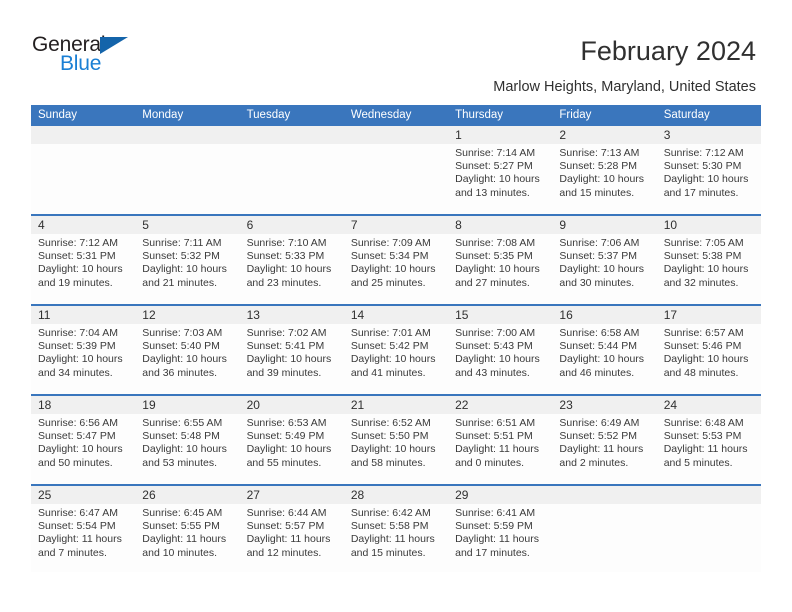  I want to click on day-number: 17, so click(709, 315).